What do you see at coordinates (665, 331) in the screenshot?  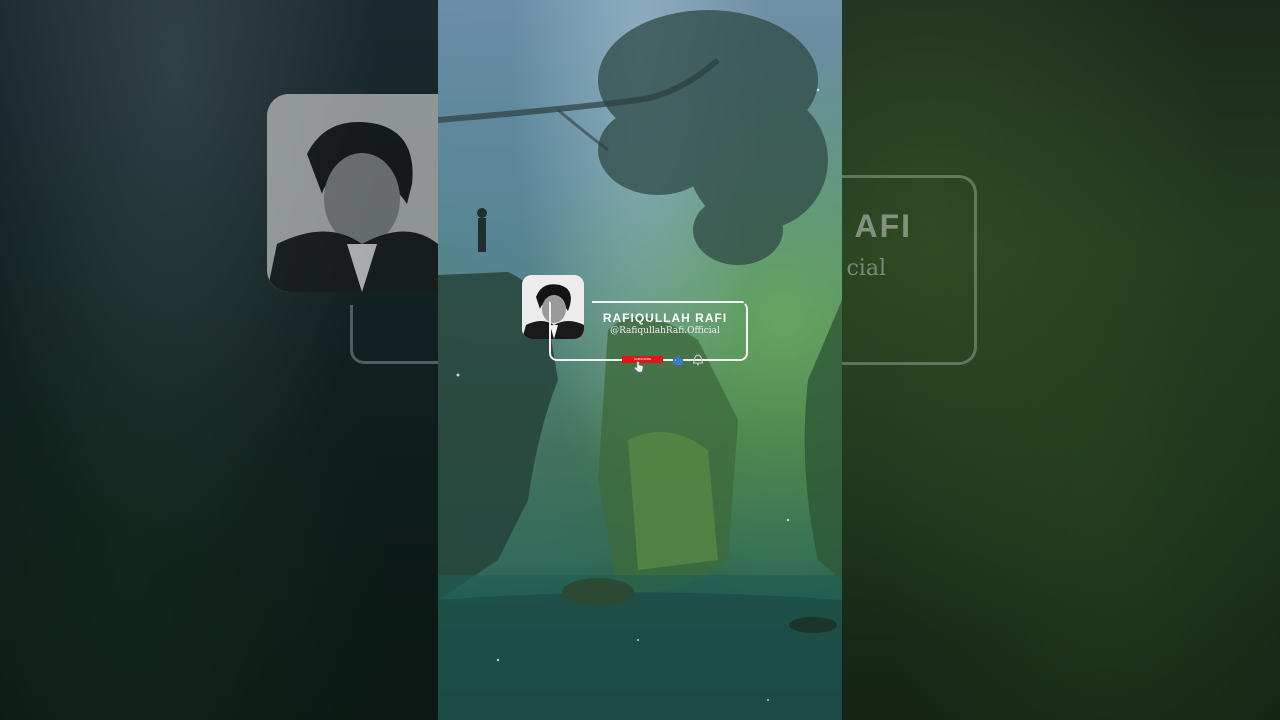 I see `channel-handle: @RafiqullahRafi.Official` at bounding box center [665, 331].